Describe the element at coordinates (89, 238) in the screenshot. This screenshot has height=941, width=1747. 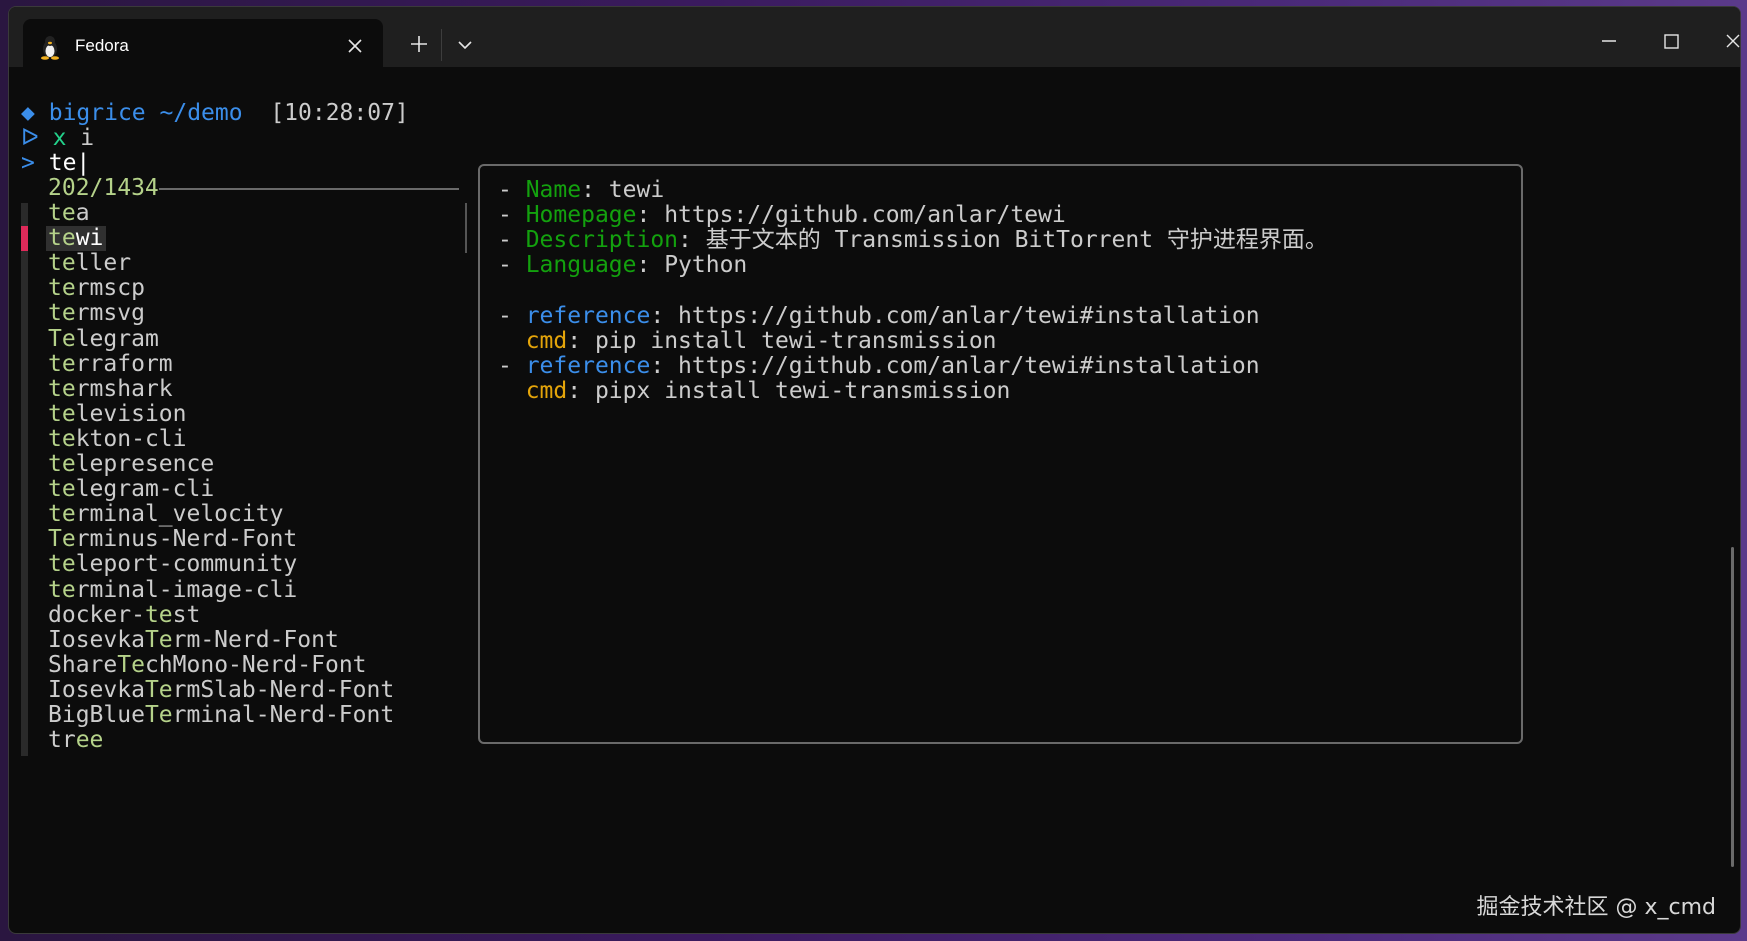
I see `item-text: wi` at that location.